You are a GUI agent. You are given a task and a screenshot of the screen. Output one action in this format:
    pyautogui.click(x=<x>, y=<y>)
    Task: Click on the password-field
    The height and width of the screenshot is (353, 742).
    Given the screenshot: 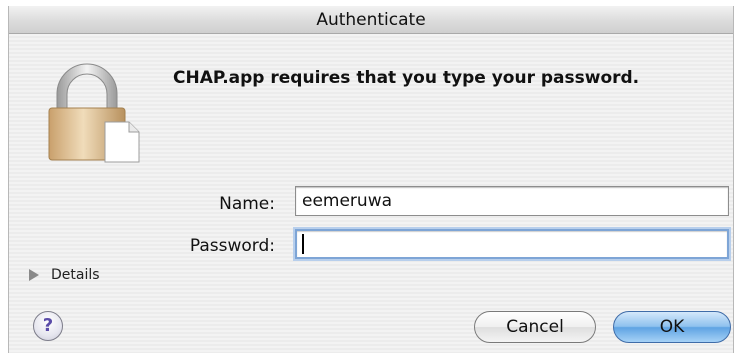 What is the action you would take?
    pyautogui.click(x=512, y=244)
    